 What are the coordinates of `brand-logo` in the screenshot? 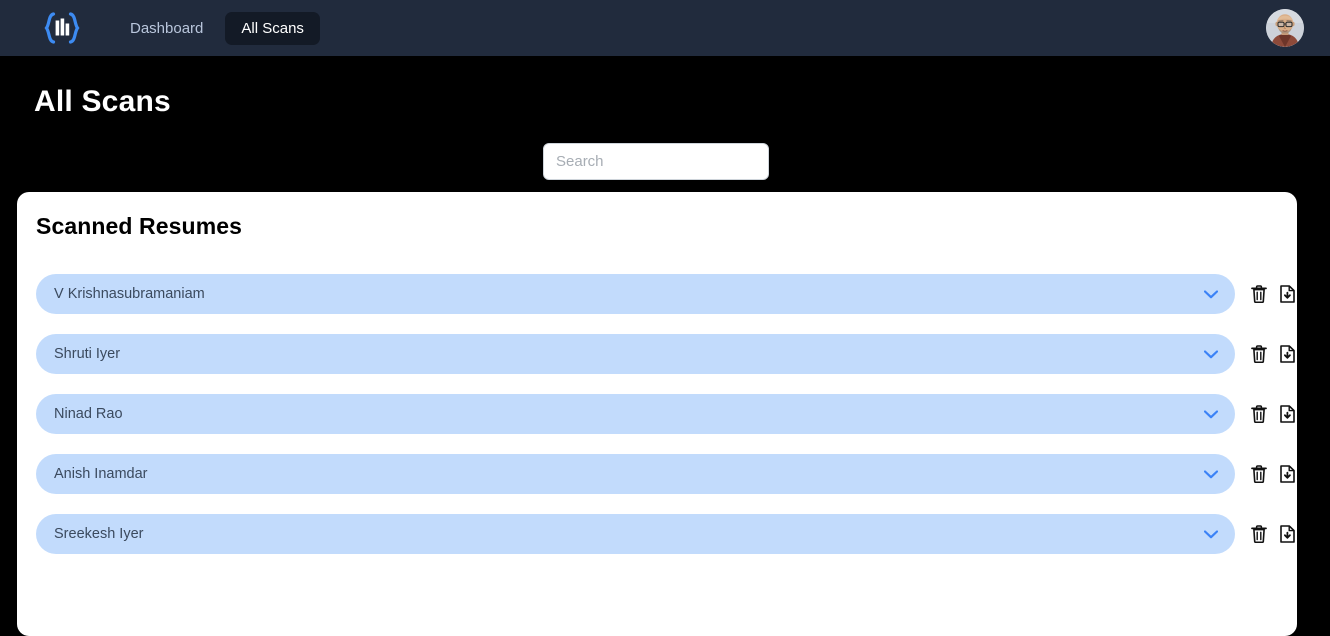 It's located at (62, 28).